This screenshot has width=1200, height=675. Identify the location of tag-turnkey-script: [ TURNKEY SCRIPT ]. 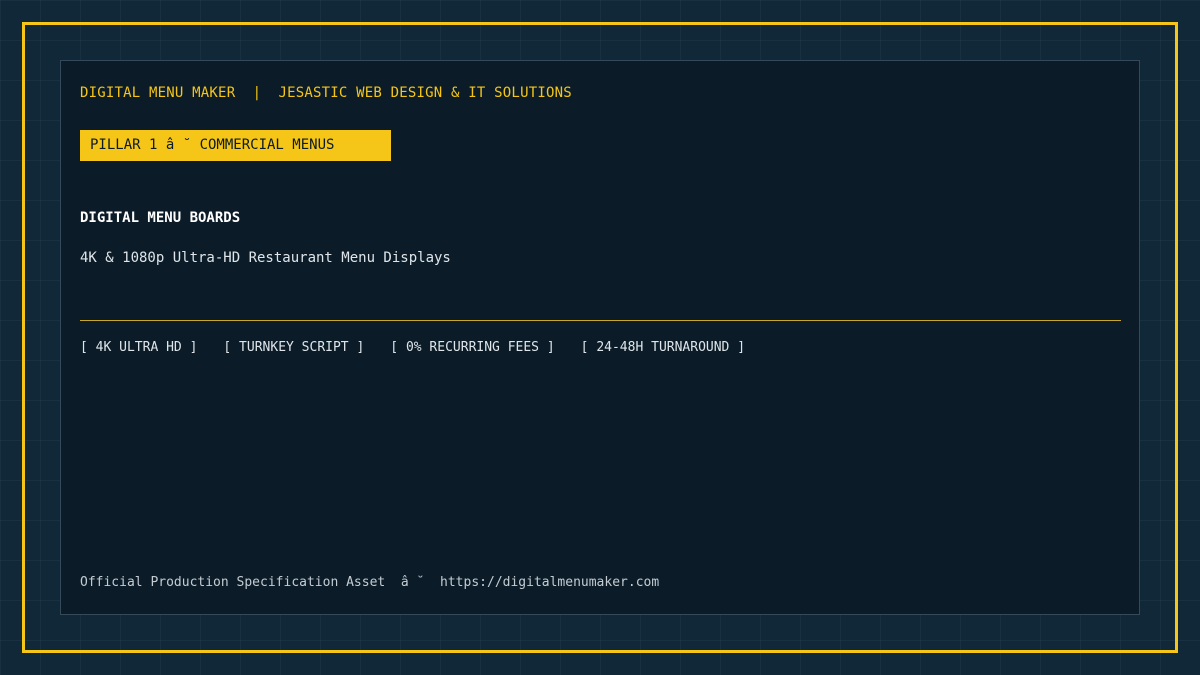
(294, 347).